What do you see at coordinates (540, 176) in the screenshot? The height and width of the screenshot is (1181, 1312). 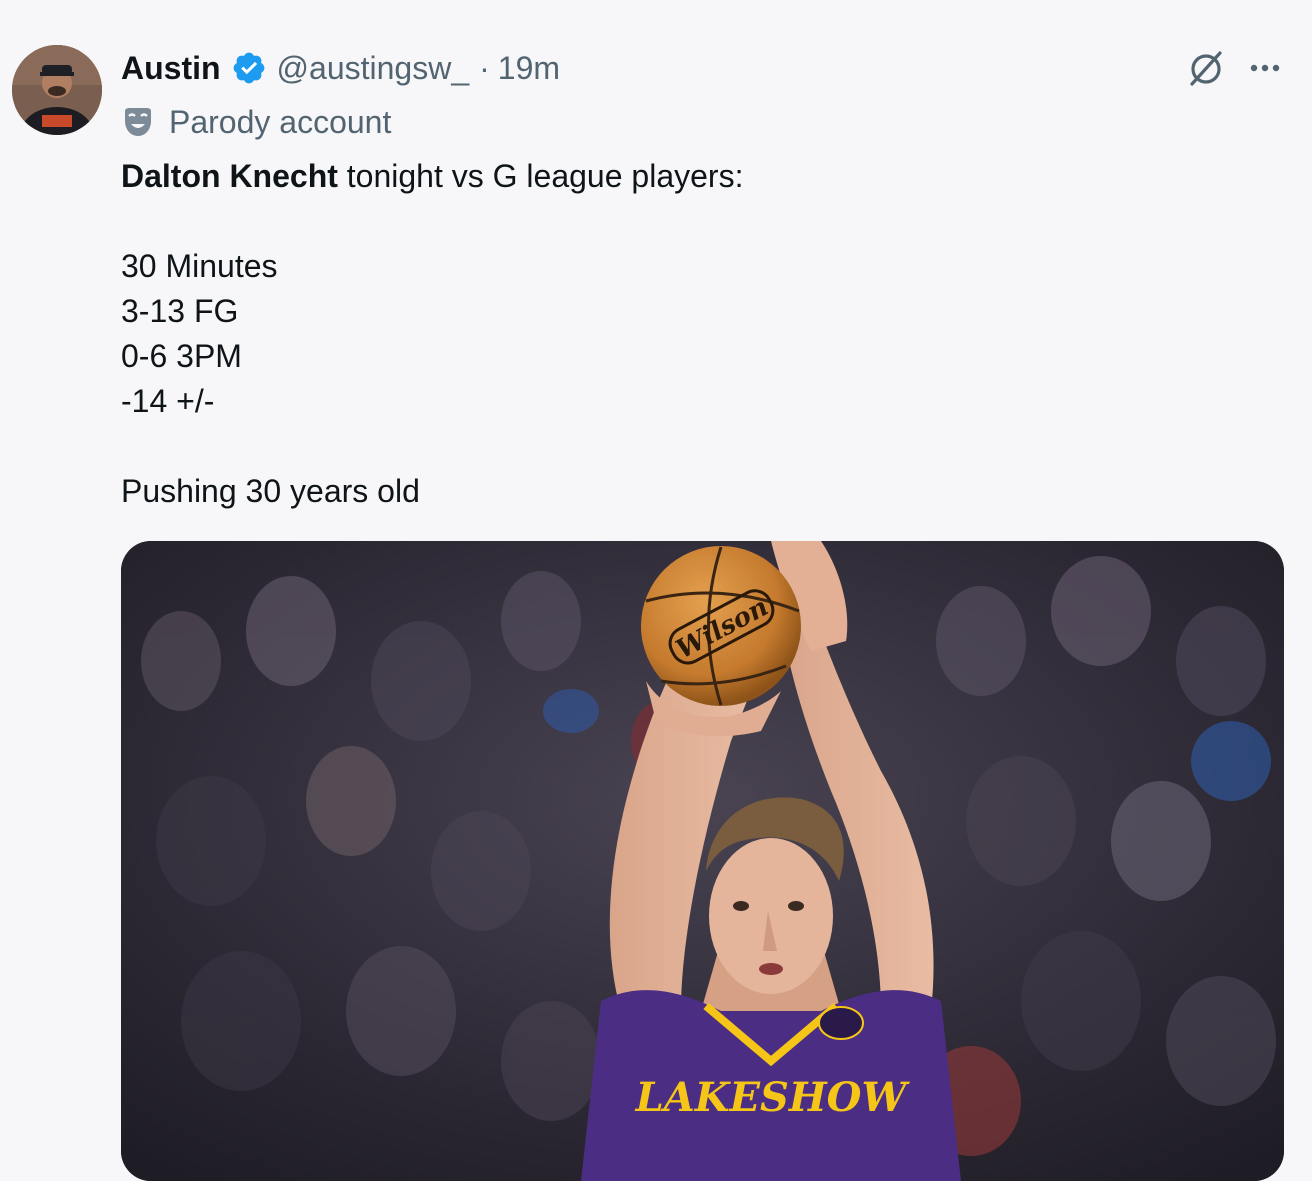 I see `intro-rest: tonight vs G league players:` at bounding box center [540, 176].